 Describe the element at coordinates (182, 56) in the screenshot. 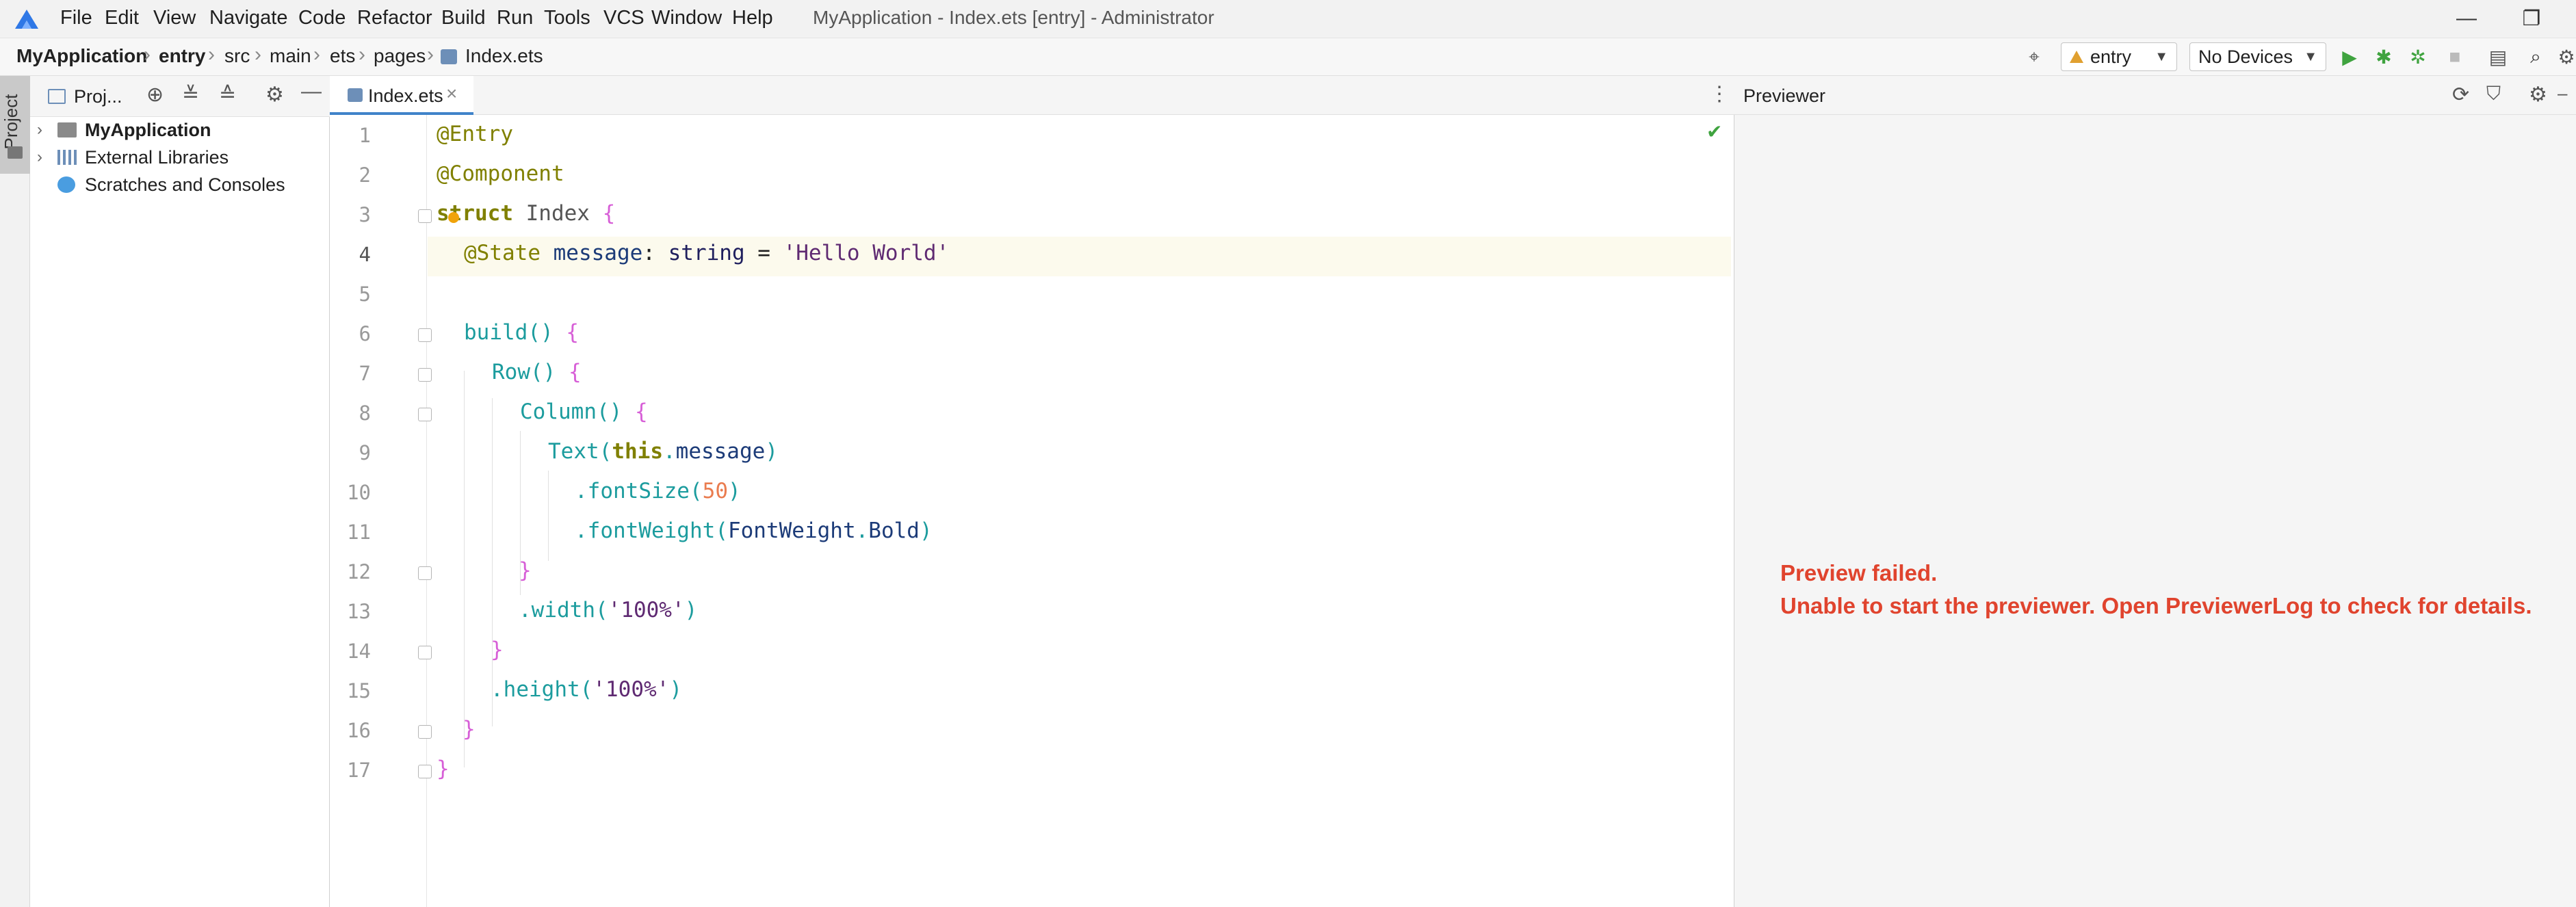

I see `breadcrumb-entry: entry` at that location.